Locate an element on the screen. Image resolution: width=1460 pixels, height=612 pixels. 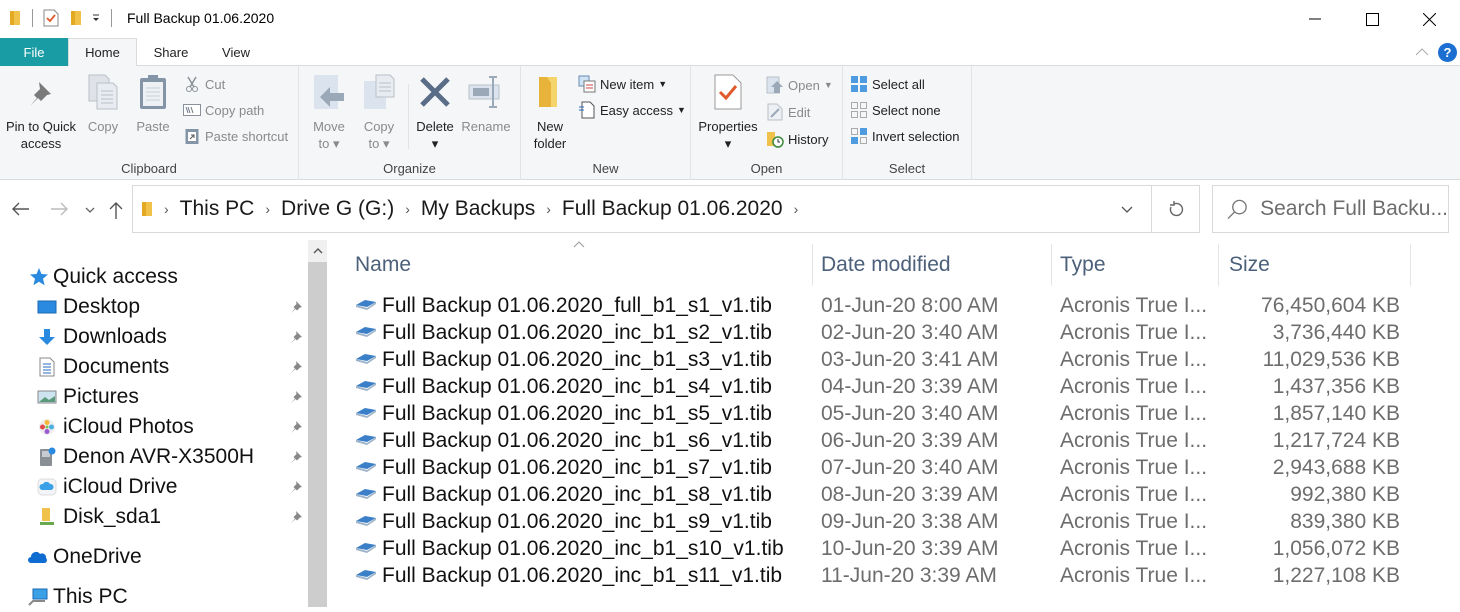
refresh-icon is located at coordinates (1176, 209).